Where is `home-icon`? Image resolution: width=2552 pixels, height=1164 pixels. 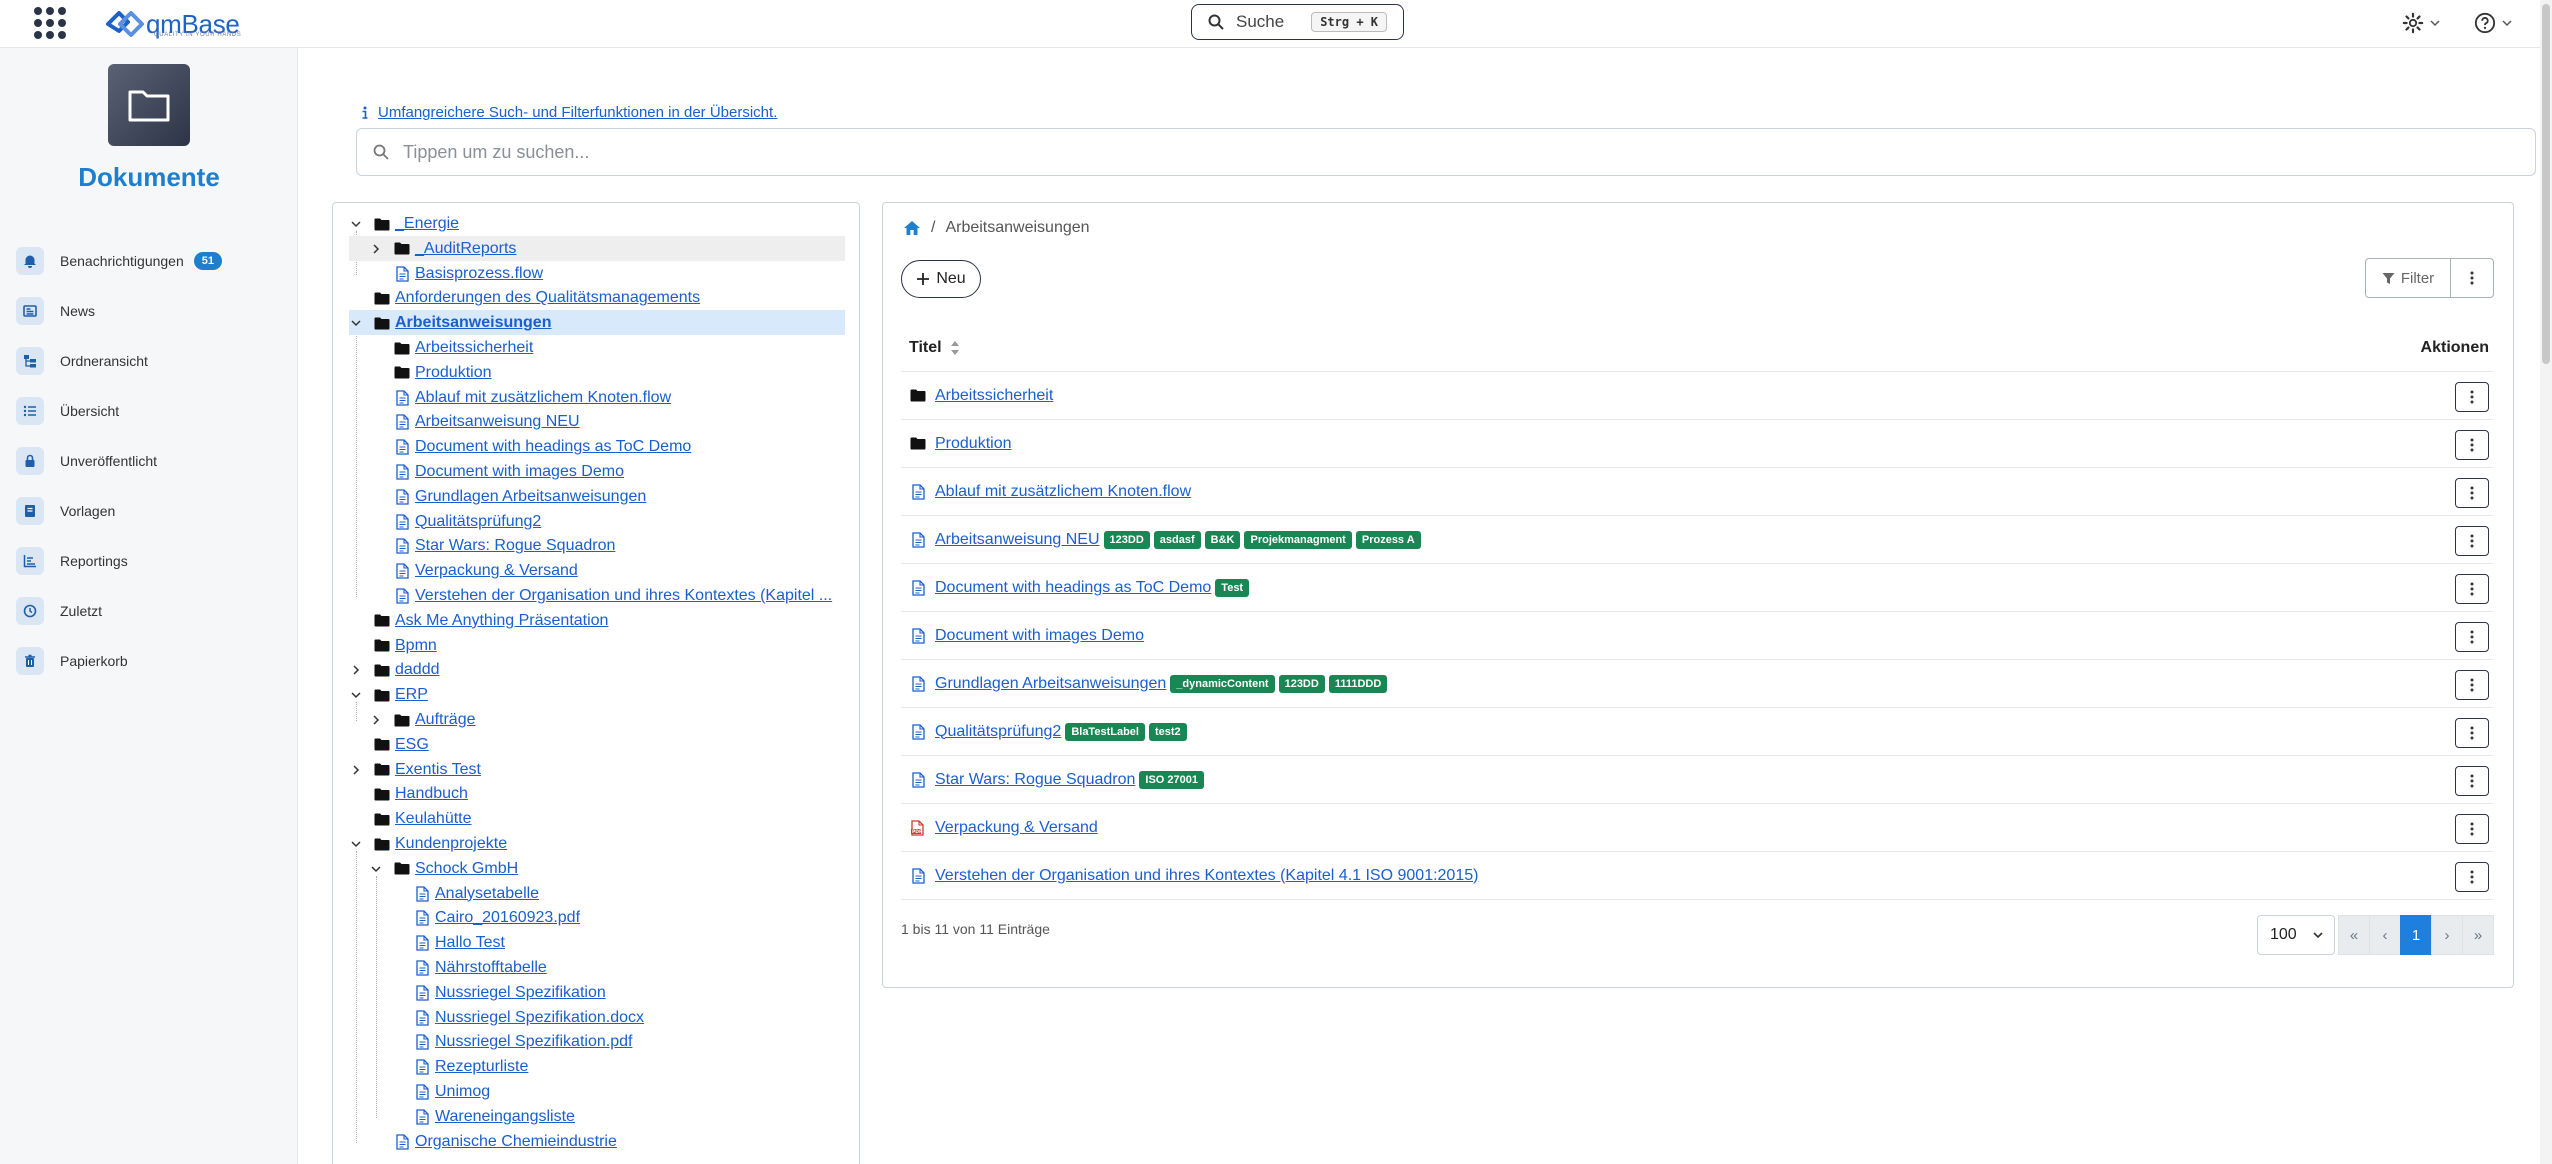
home-icon is located at coordinates (912, 228).